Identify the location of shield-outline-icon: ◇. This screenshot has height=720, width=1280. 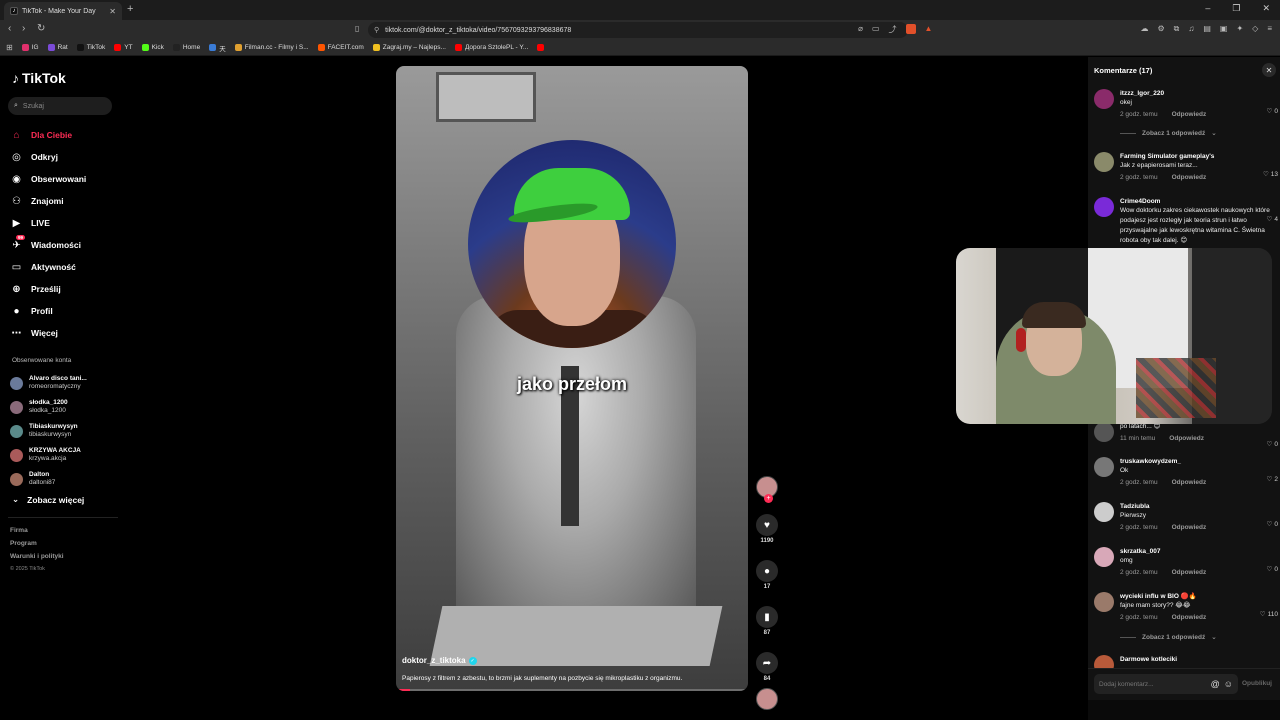
(1255, 29).